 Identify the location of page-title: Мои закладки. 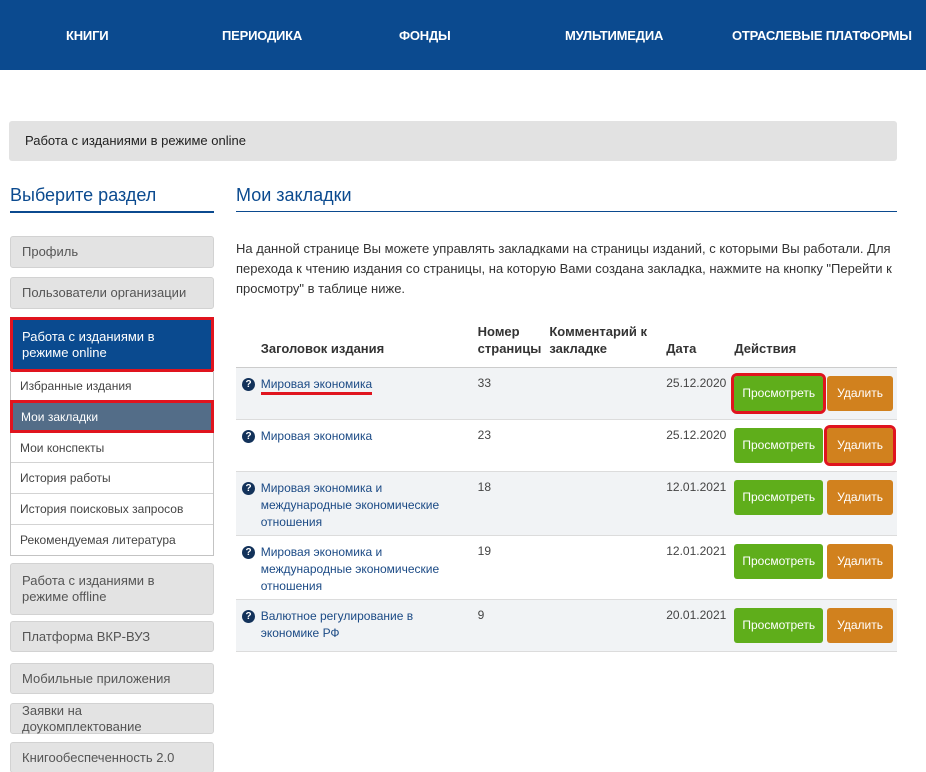
(294, 195).